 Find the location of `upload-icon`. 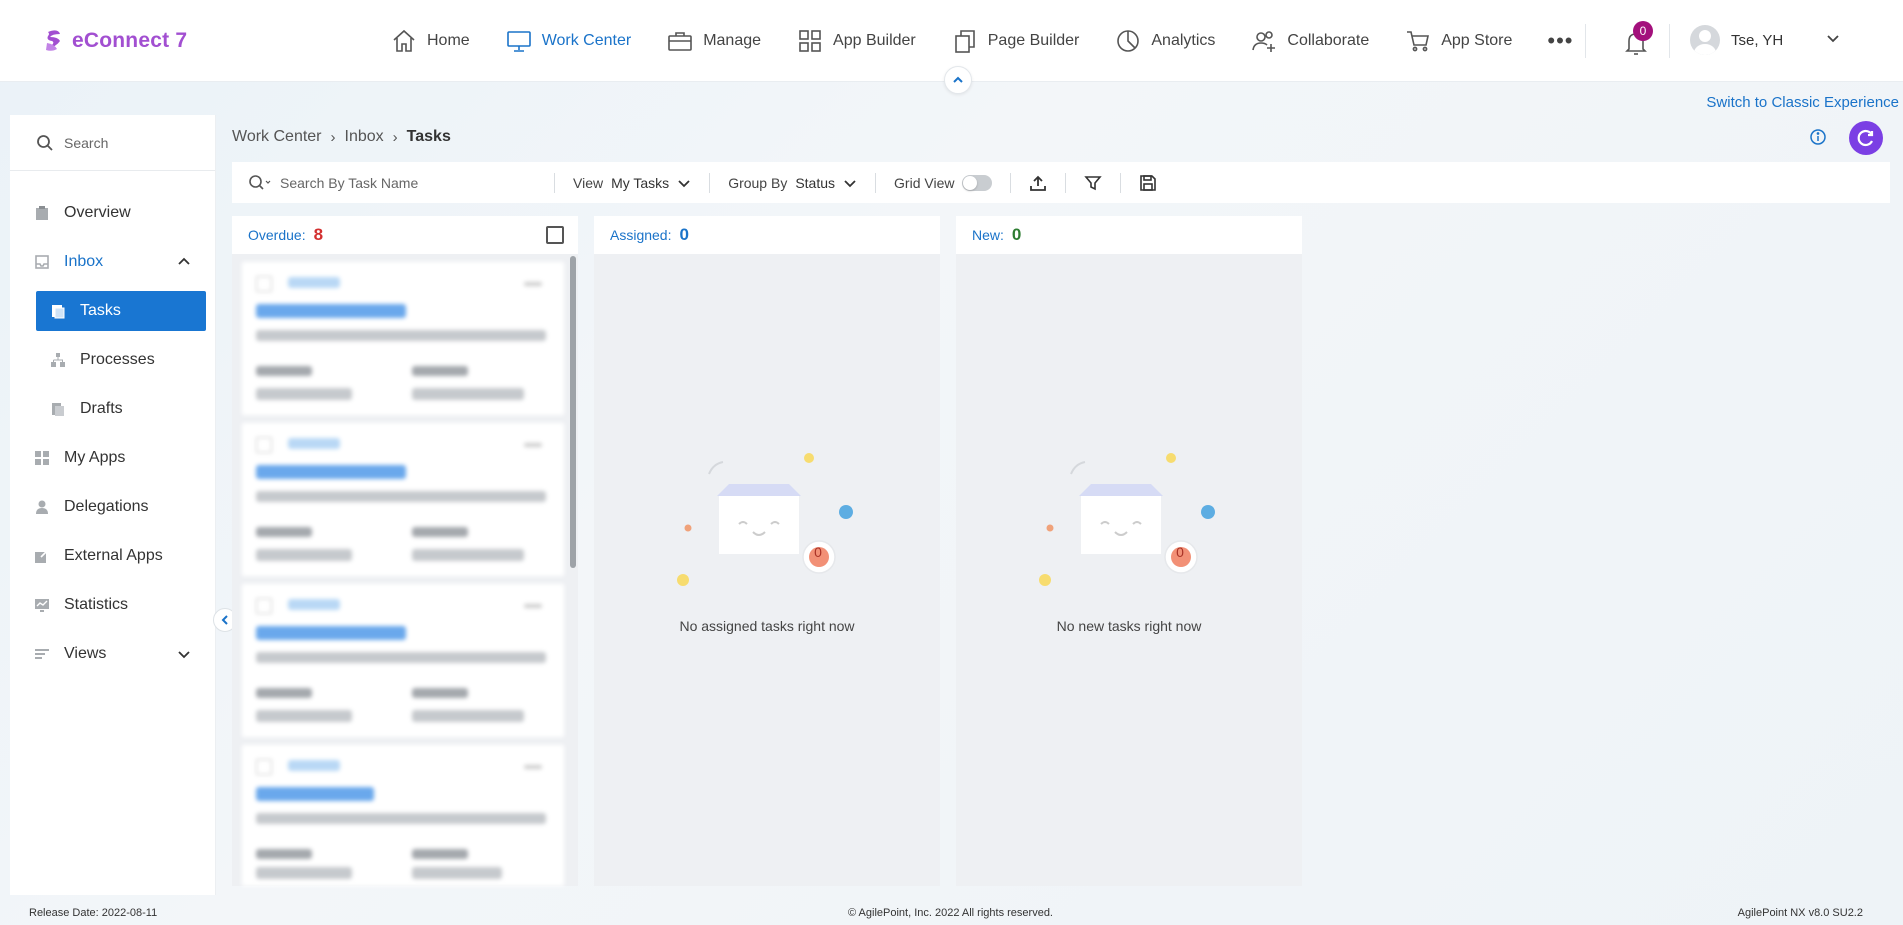

upload-icon is located at coordinates (1038, 183).